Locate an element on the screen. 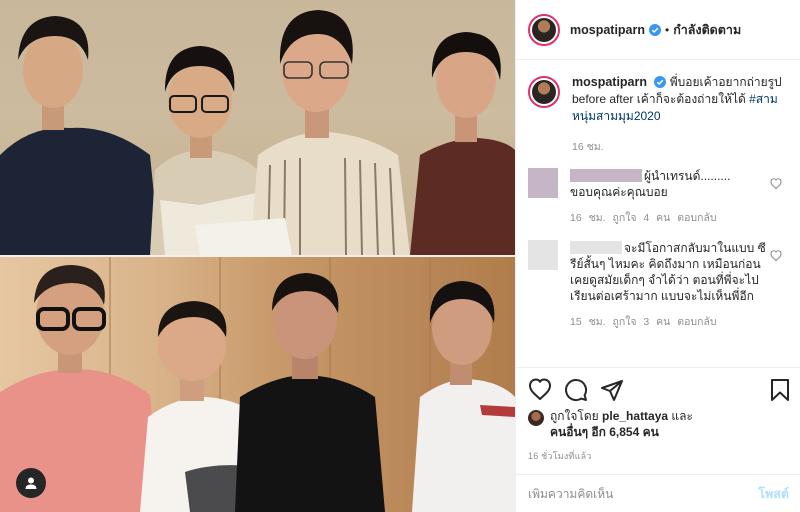 The image size is (800, 512). caption-author-avatar is located at coordinates (544, 92).